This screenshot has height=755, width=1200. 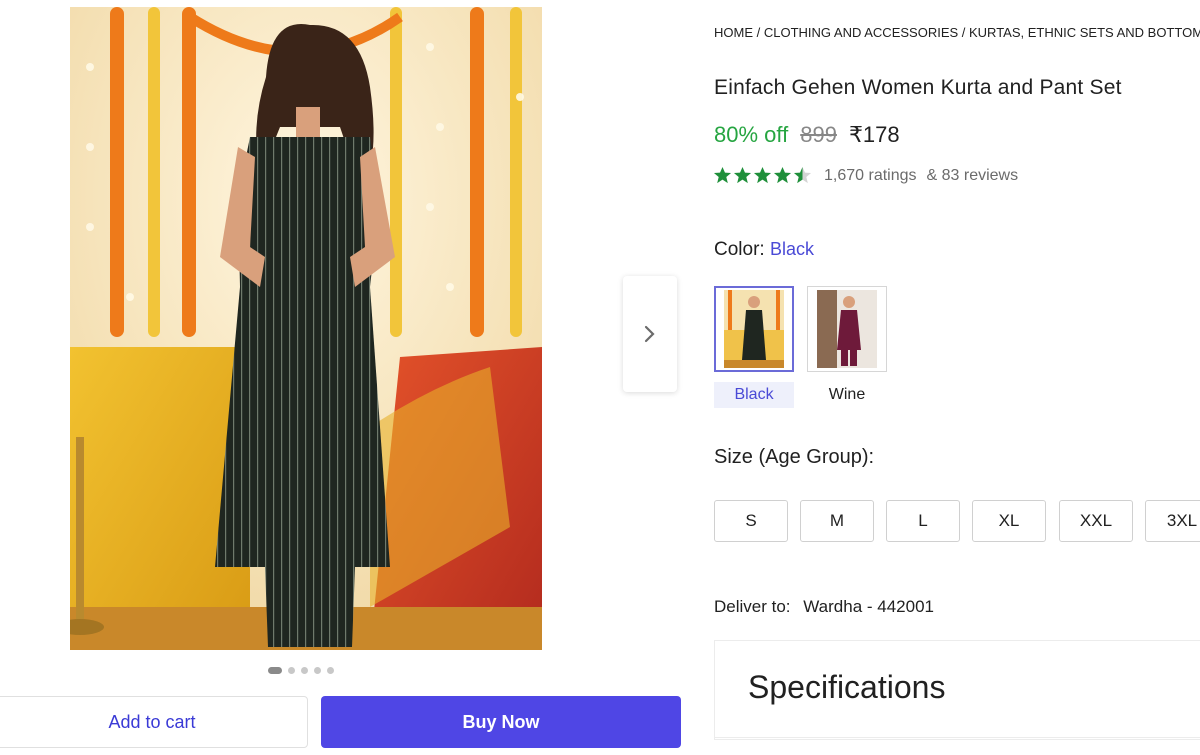 I want to click on divider, so click(x=957, y=737).